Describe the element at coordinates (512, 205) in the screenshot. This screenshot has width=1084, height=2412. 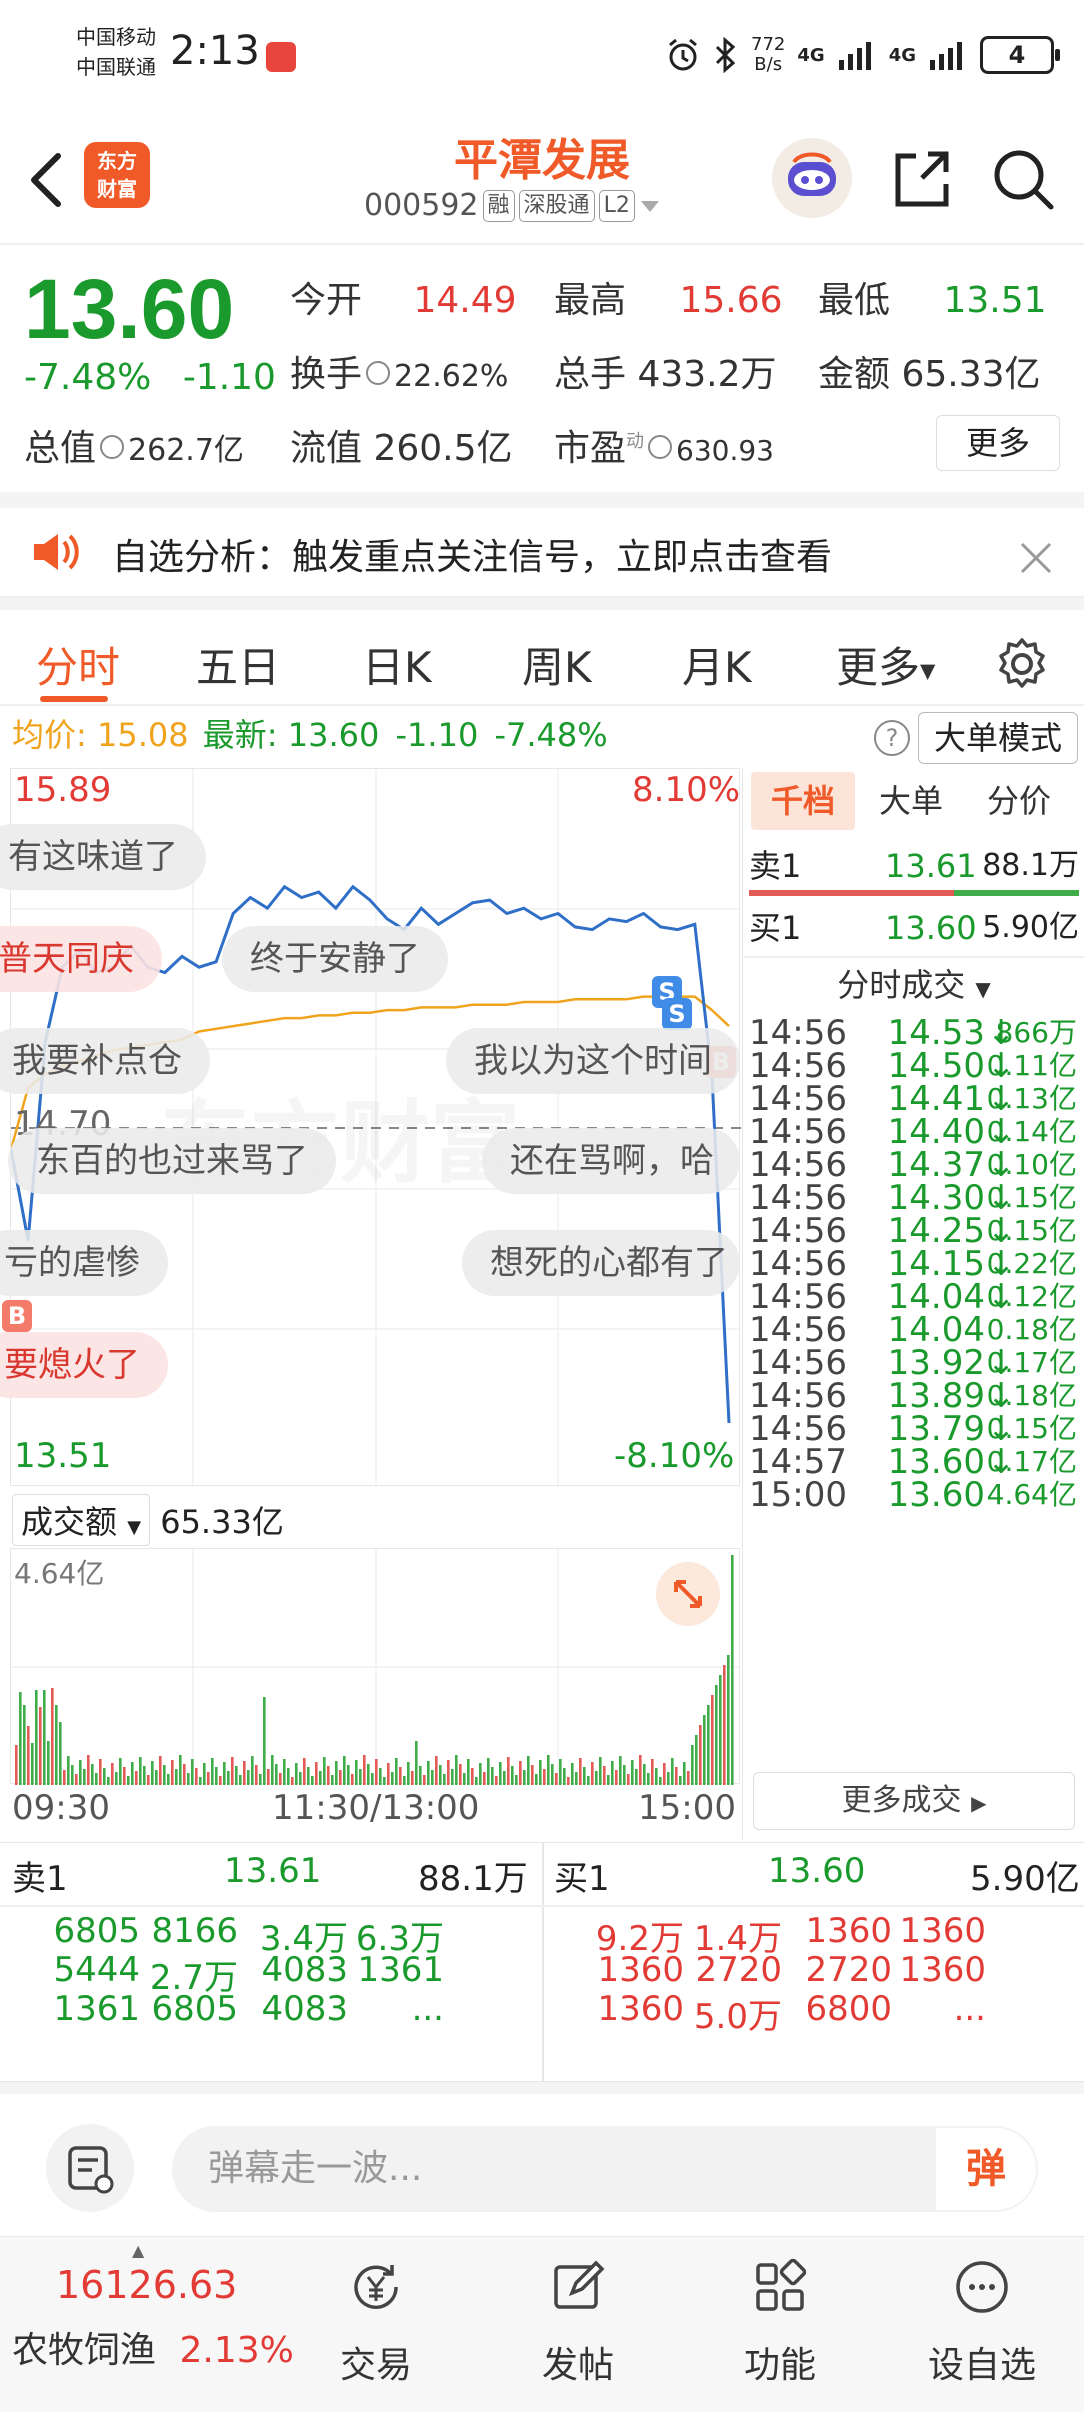
I see `stock-code-row: 000592 融 深股通 L2` at that location.